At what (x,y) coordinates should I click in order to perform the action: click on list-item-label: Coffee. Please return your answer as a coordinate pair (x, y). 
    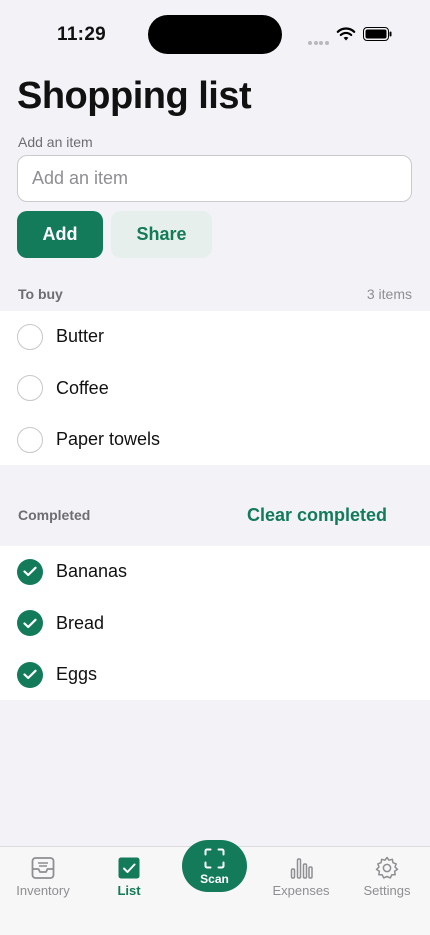
    Looking at the image, I should click on (82, 387).